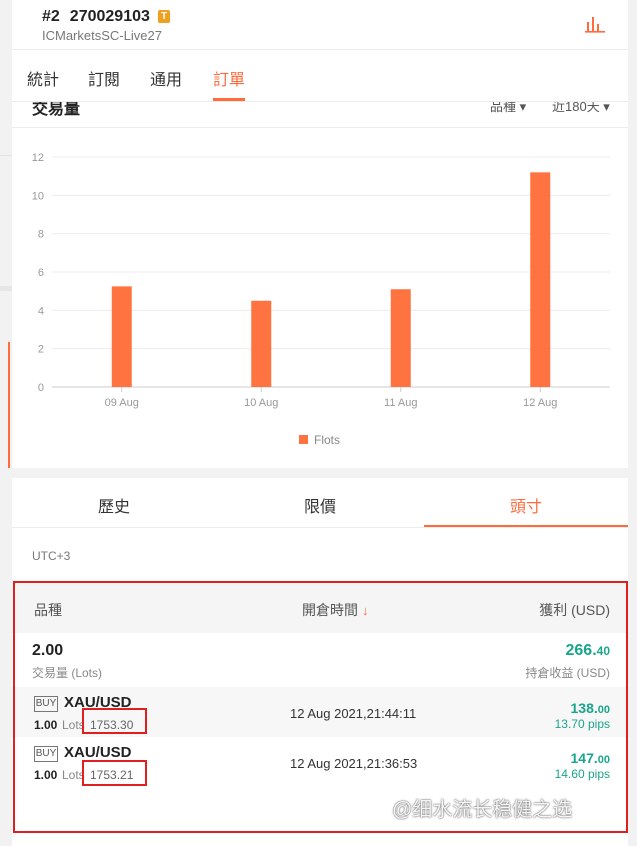 The height and width of the screenshot is (846, 637). What do you see at coordinates (112, 725) in the screenshot?
I see `row-open-price: 1753.30` at bounding box center [112, 725].